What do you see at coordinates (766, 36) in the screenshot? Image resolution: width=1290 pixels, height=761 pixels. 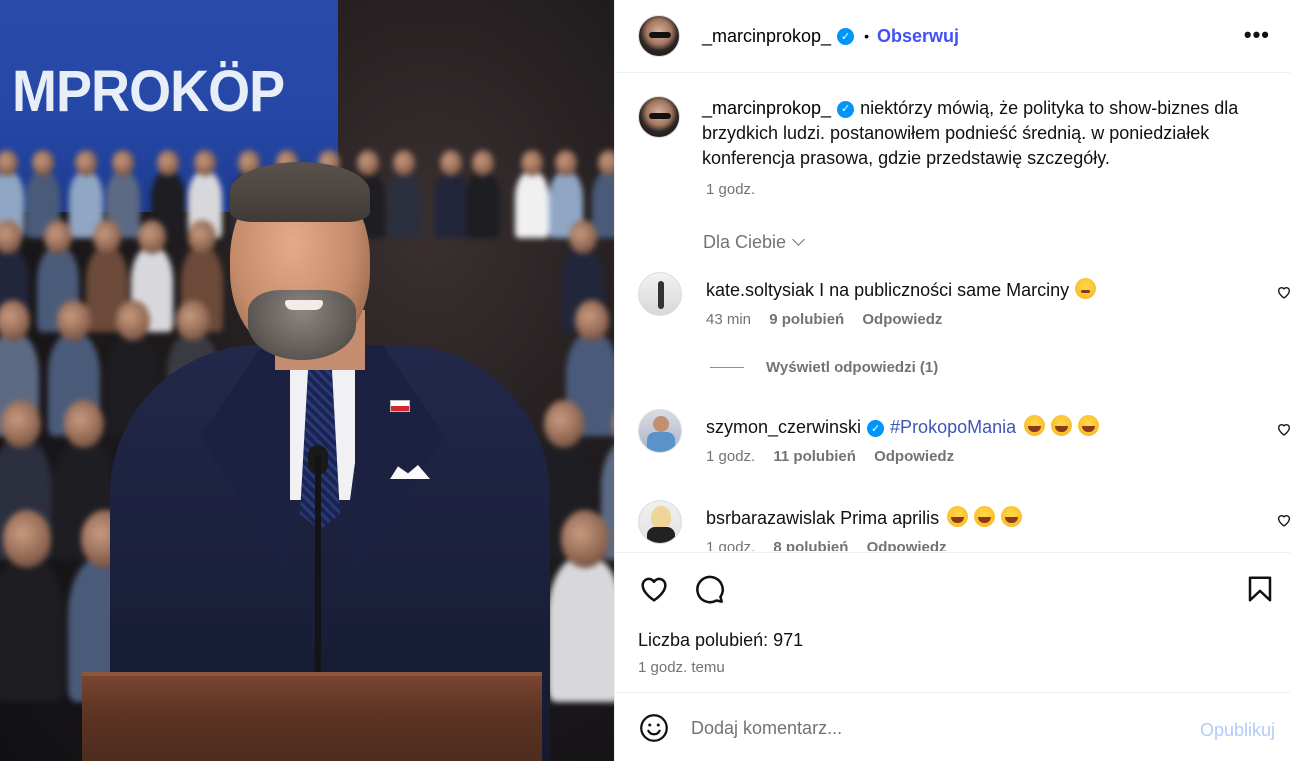 I see `author-username: _marcinprokop_` at bounding box center [766, 36].